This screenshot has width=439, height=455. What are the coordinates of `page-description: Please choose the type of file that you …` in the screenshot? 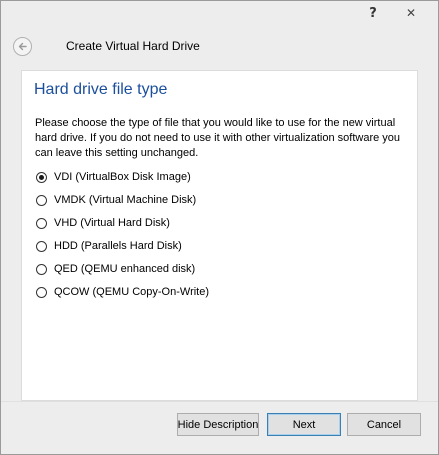 It's located at (218, 138).